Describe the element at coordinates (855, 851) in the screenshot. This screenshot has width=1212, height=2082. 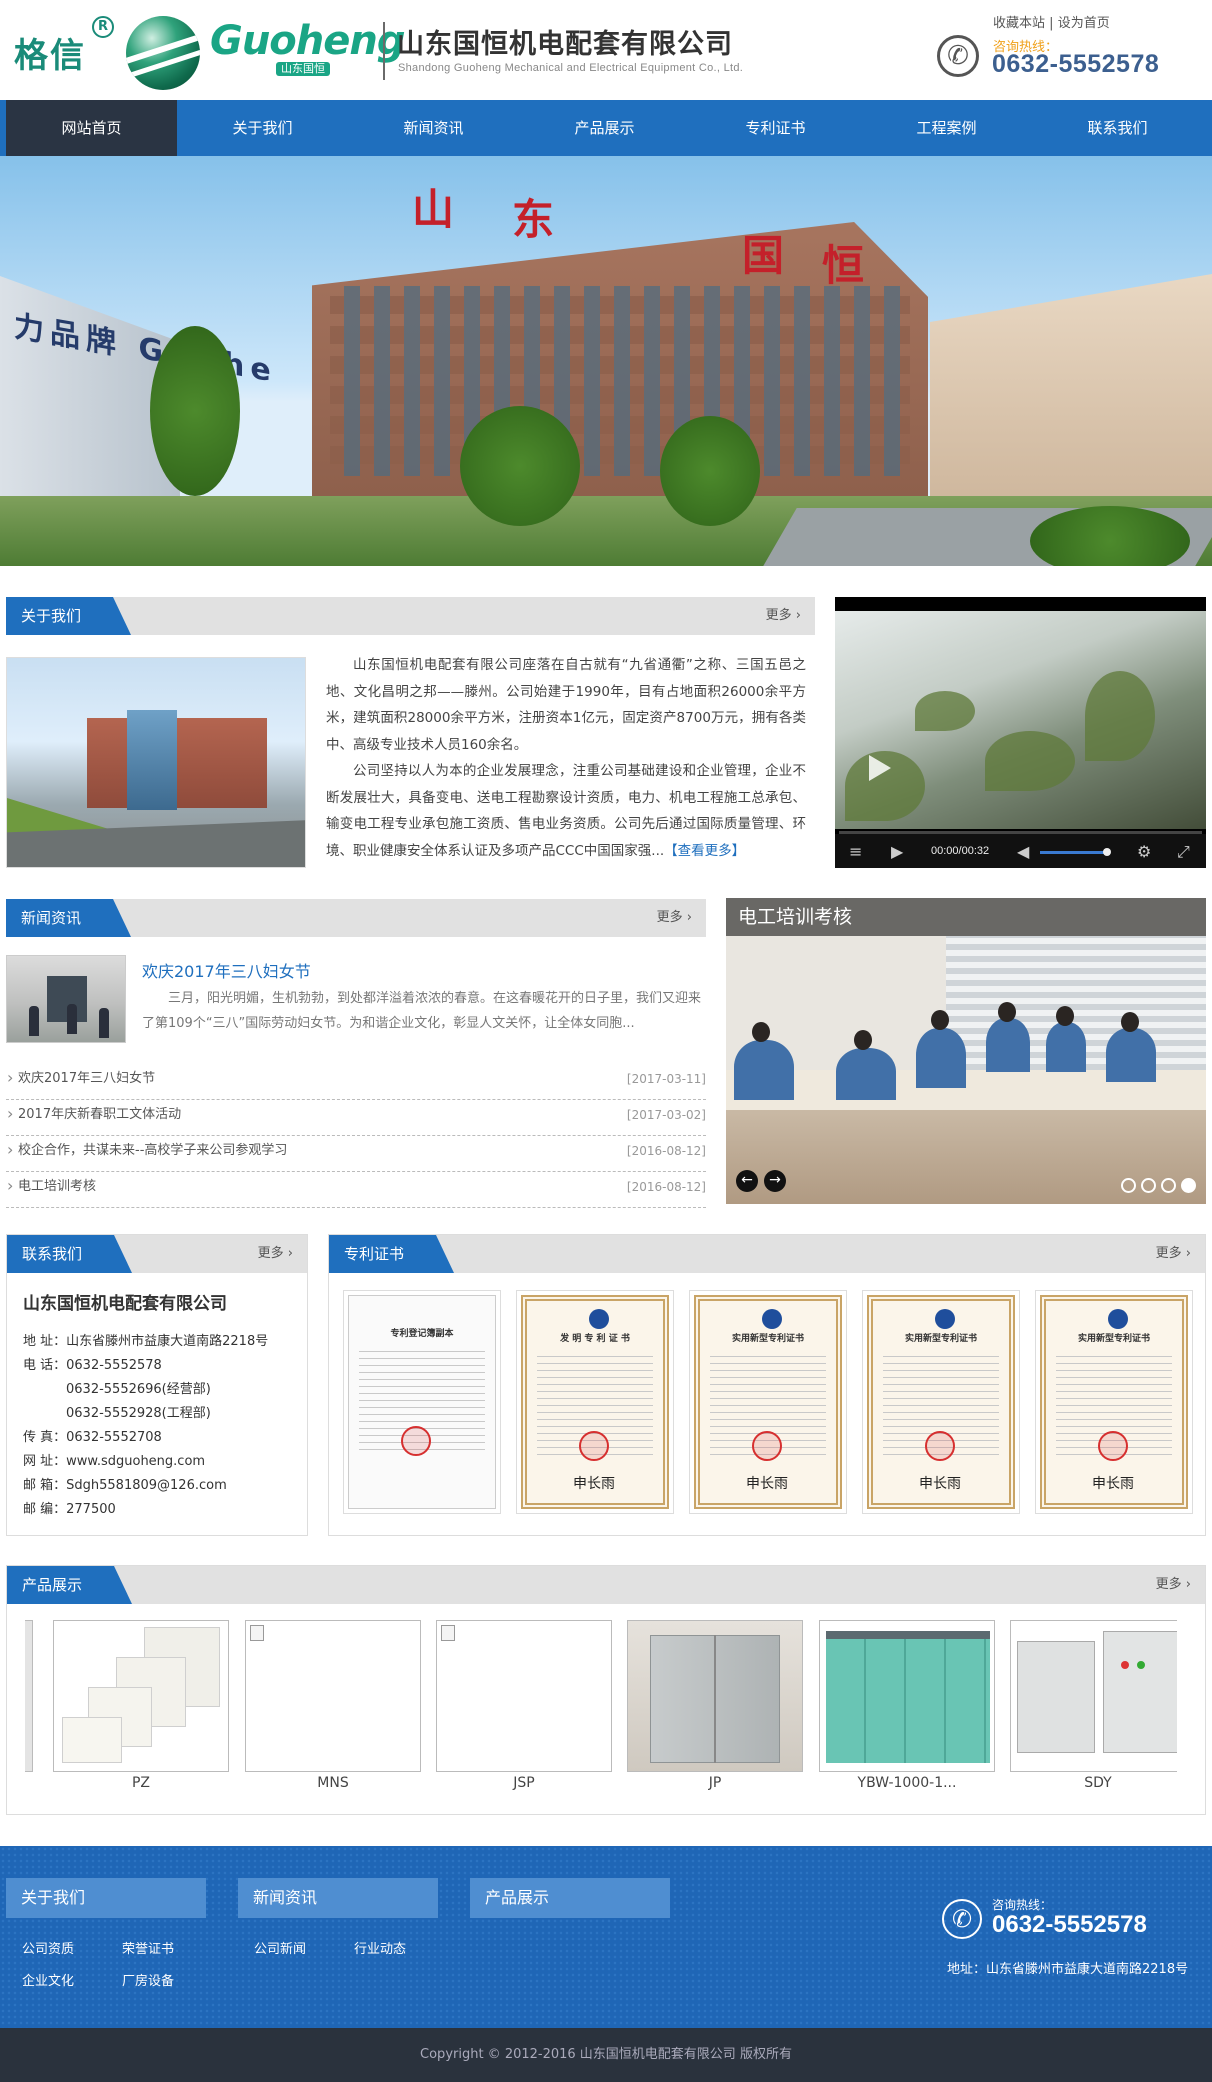
I see `playlist-icon: ≡` at that location.